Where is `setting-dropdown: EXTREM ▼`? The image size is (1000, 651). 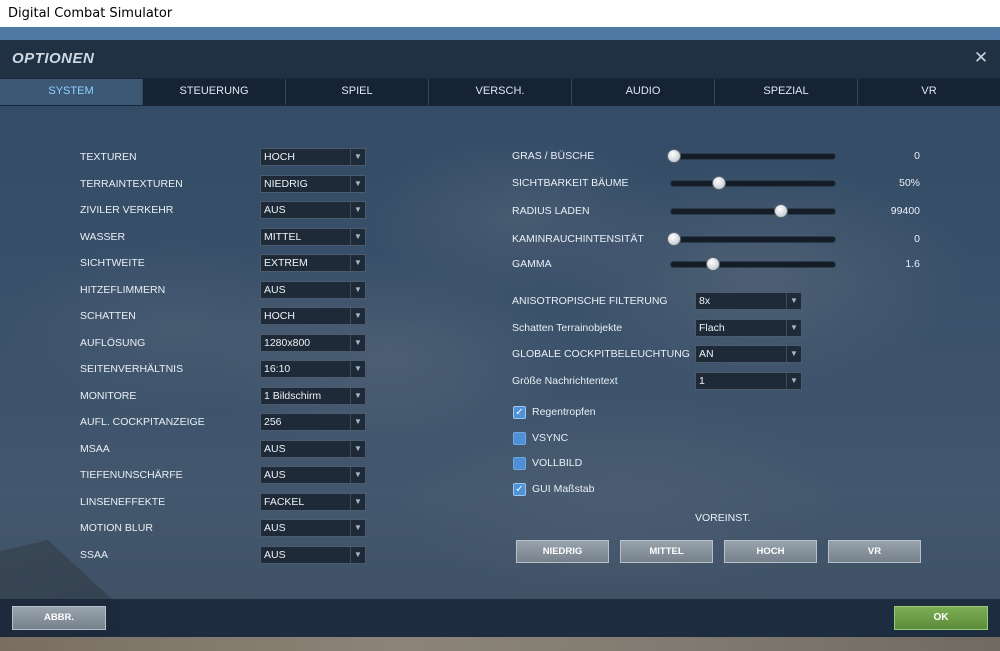 setting-dropdown: EXTREM ▼ is located at coordinates (313, 263).